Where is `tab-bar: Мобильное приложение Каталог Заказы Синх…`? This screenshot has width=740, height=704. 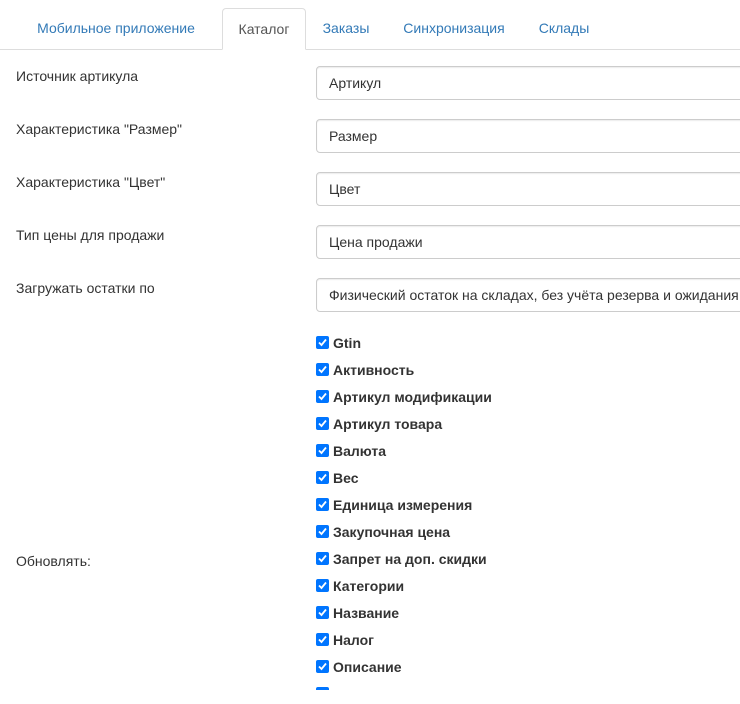 tab-bar: Мобильное приложение Каталог Заказы Синх… is located at coordinates (370, 25).